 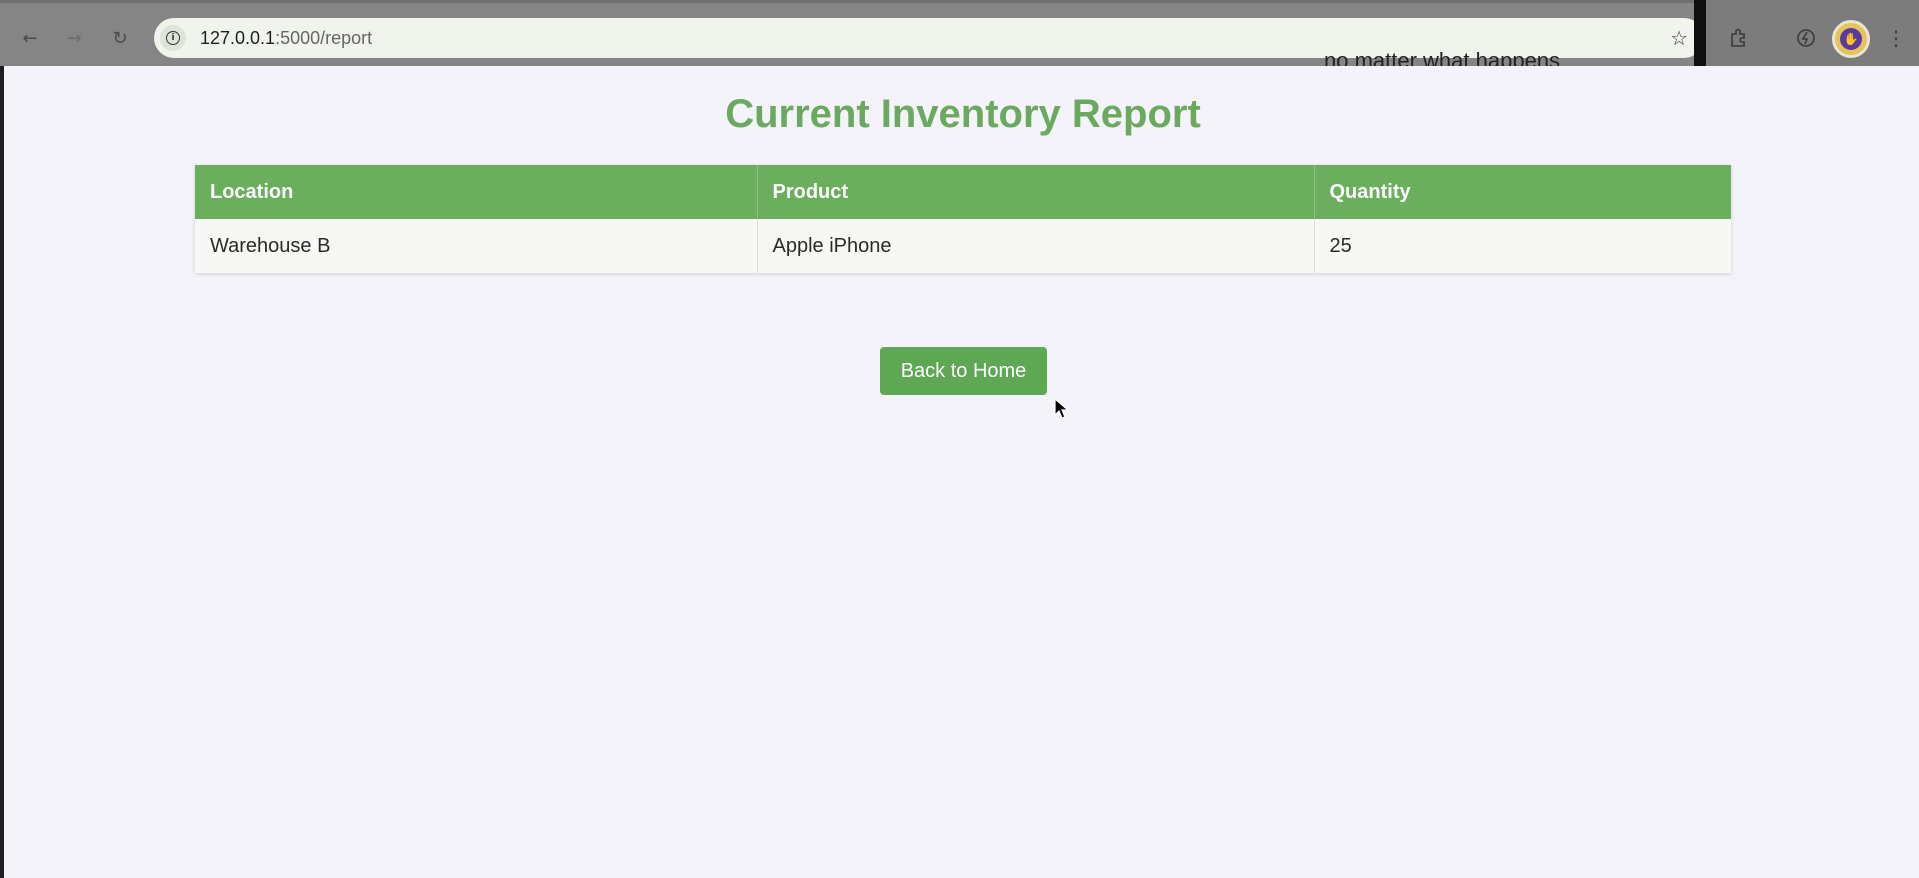 I want to click on back-icon: ←, so click(x=30, y=38).